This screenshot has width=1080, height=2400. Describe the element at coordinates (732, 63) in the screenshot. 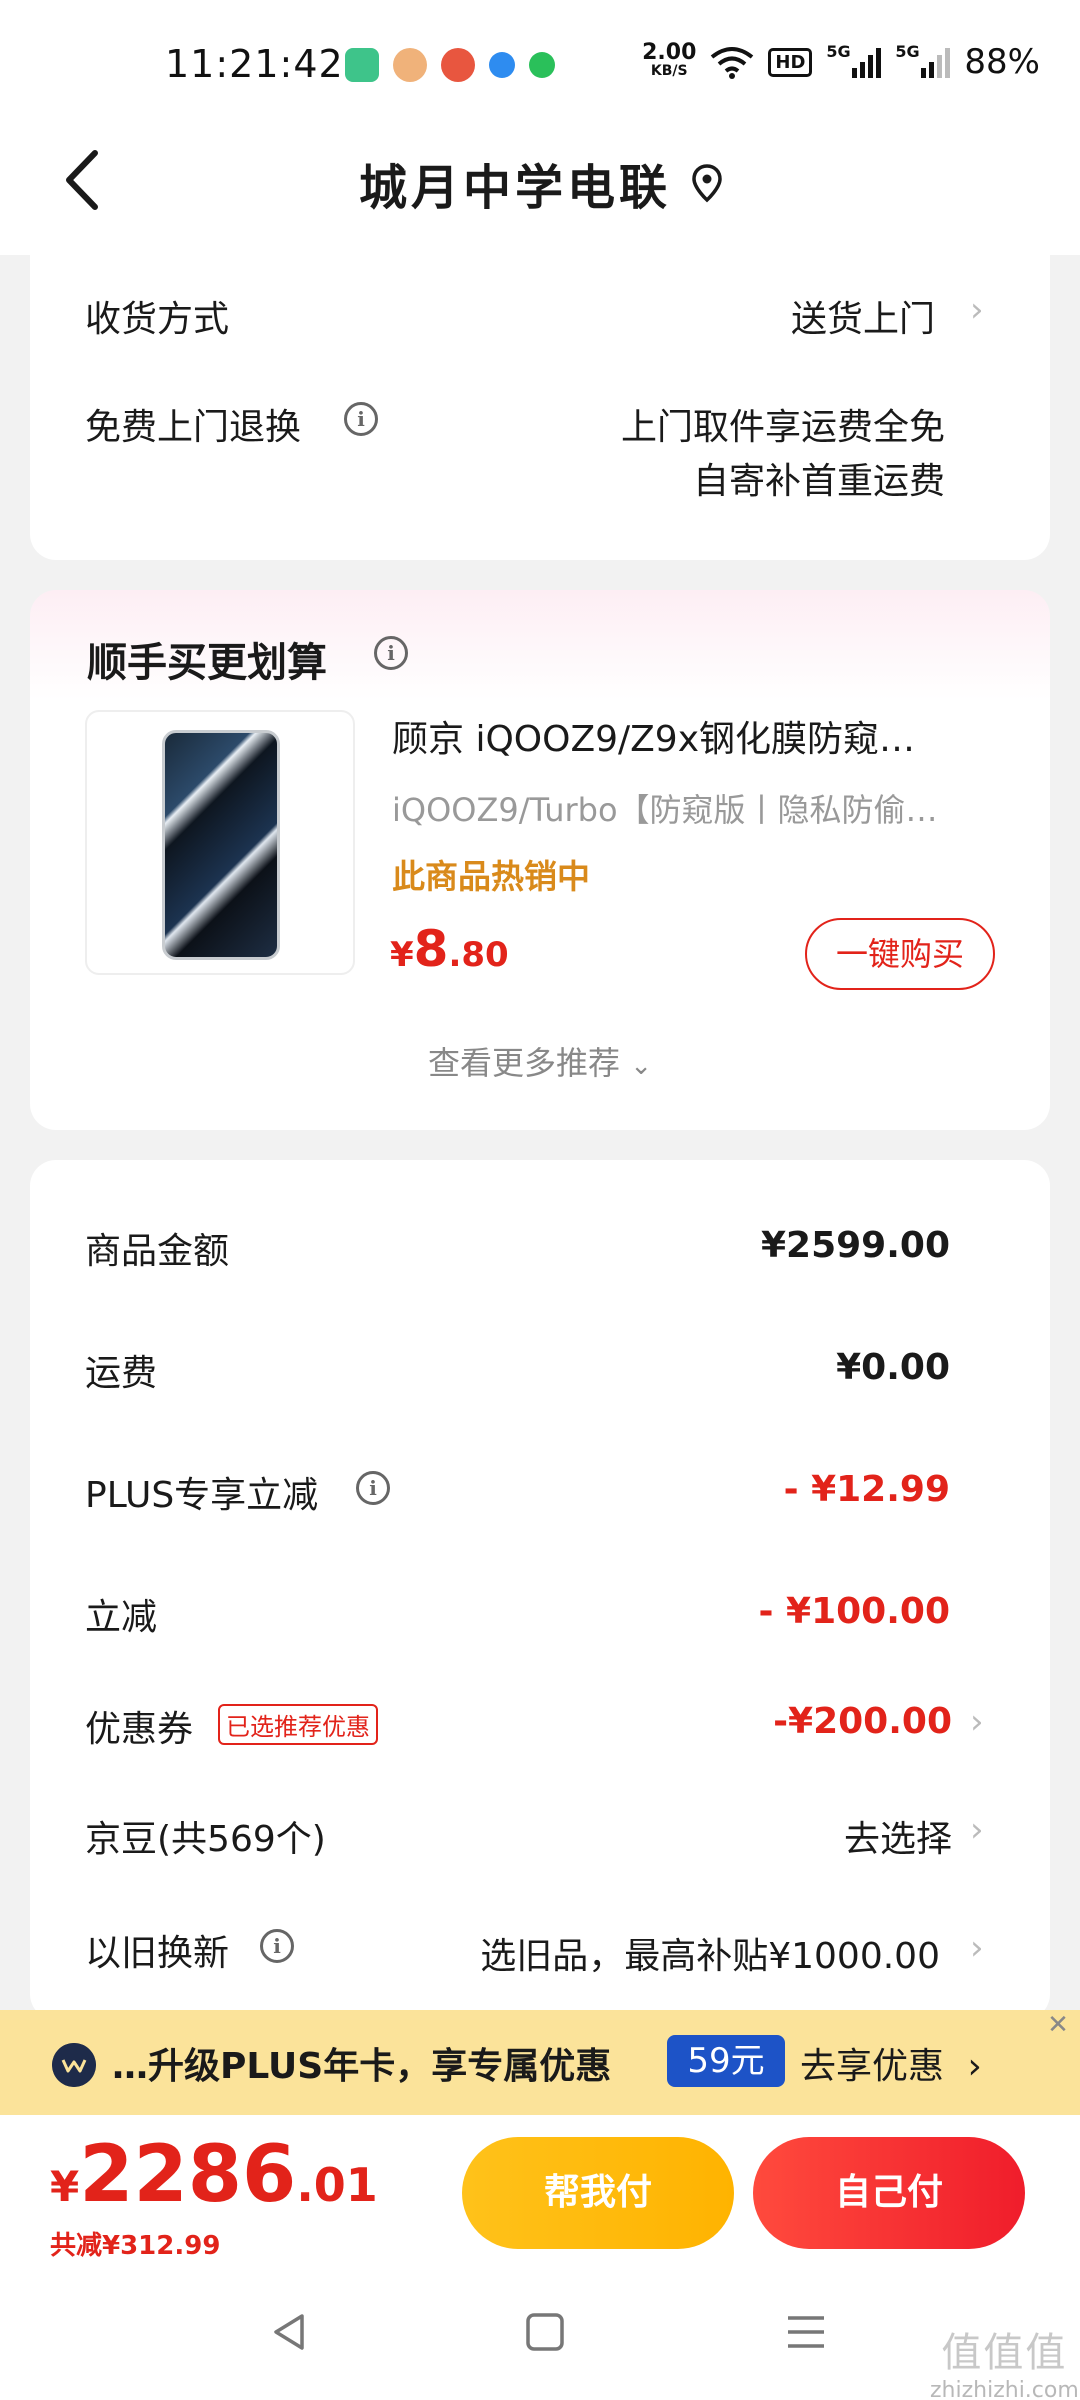

I see `wifi-icon` at that location.